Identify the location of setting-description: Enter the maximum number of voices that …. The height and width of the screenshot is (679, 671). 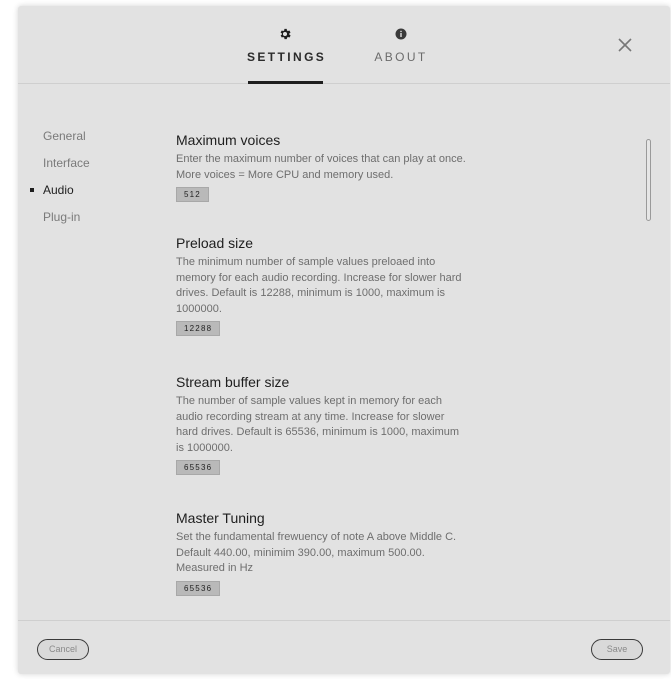
(321, 167).